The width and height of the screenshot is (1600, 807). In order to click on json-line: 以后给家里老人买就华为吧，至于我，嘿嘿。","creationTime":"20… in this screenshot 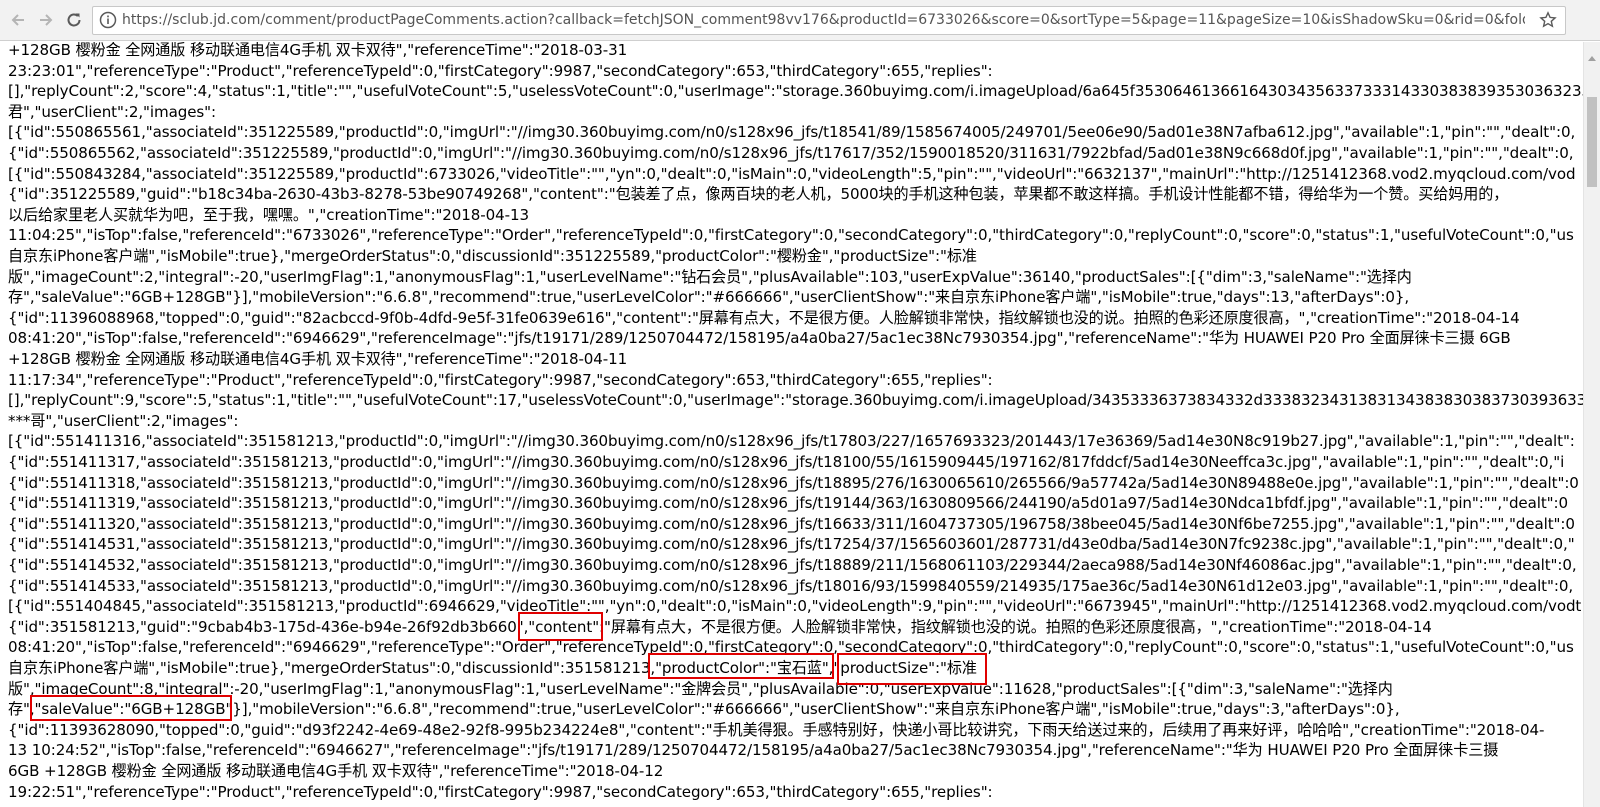, I will do `click(269, 214)`.